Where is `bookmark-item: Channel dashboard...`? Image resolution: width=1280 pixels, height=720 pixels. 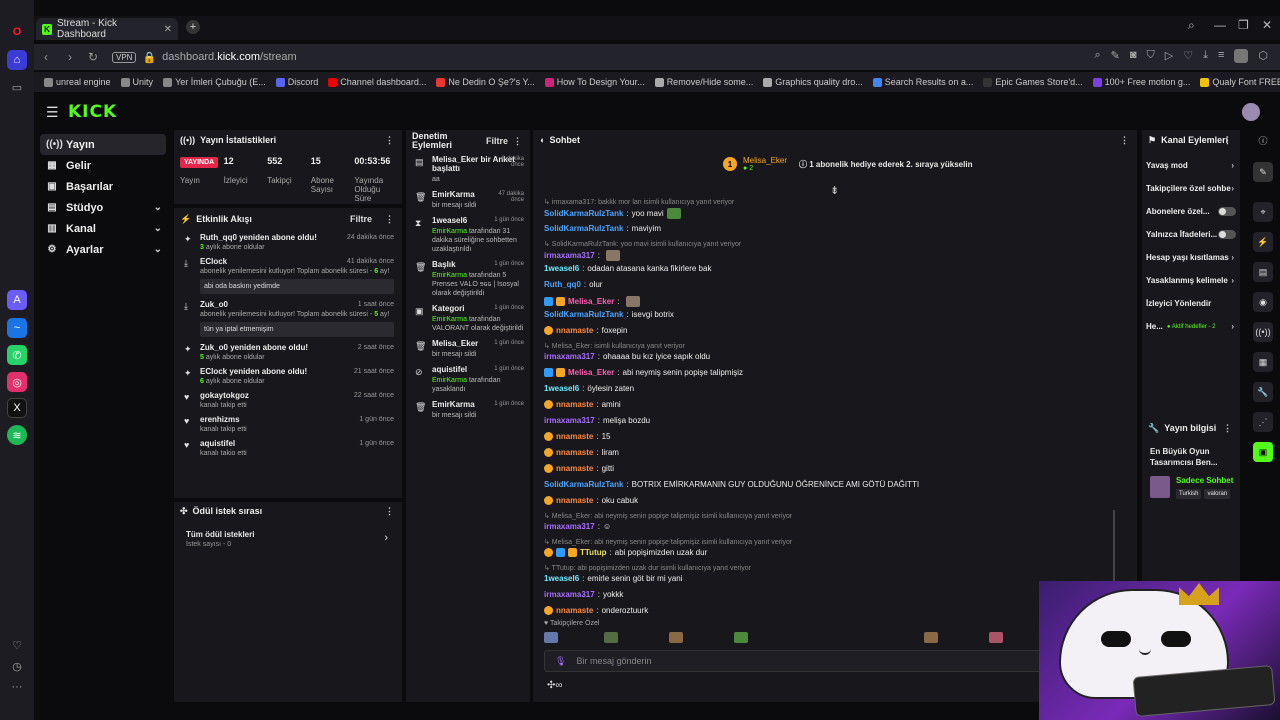
bookmark-item: Channel dashboard... is located at coordinates (377, 82).